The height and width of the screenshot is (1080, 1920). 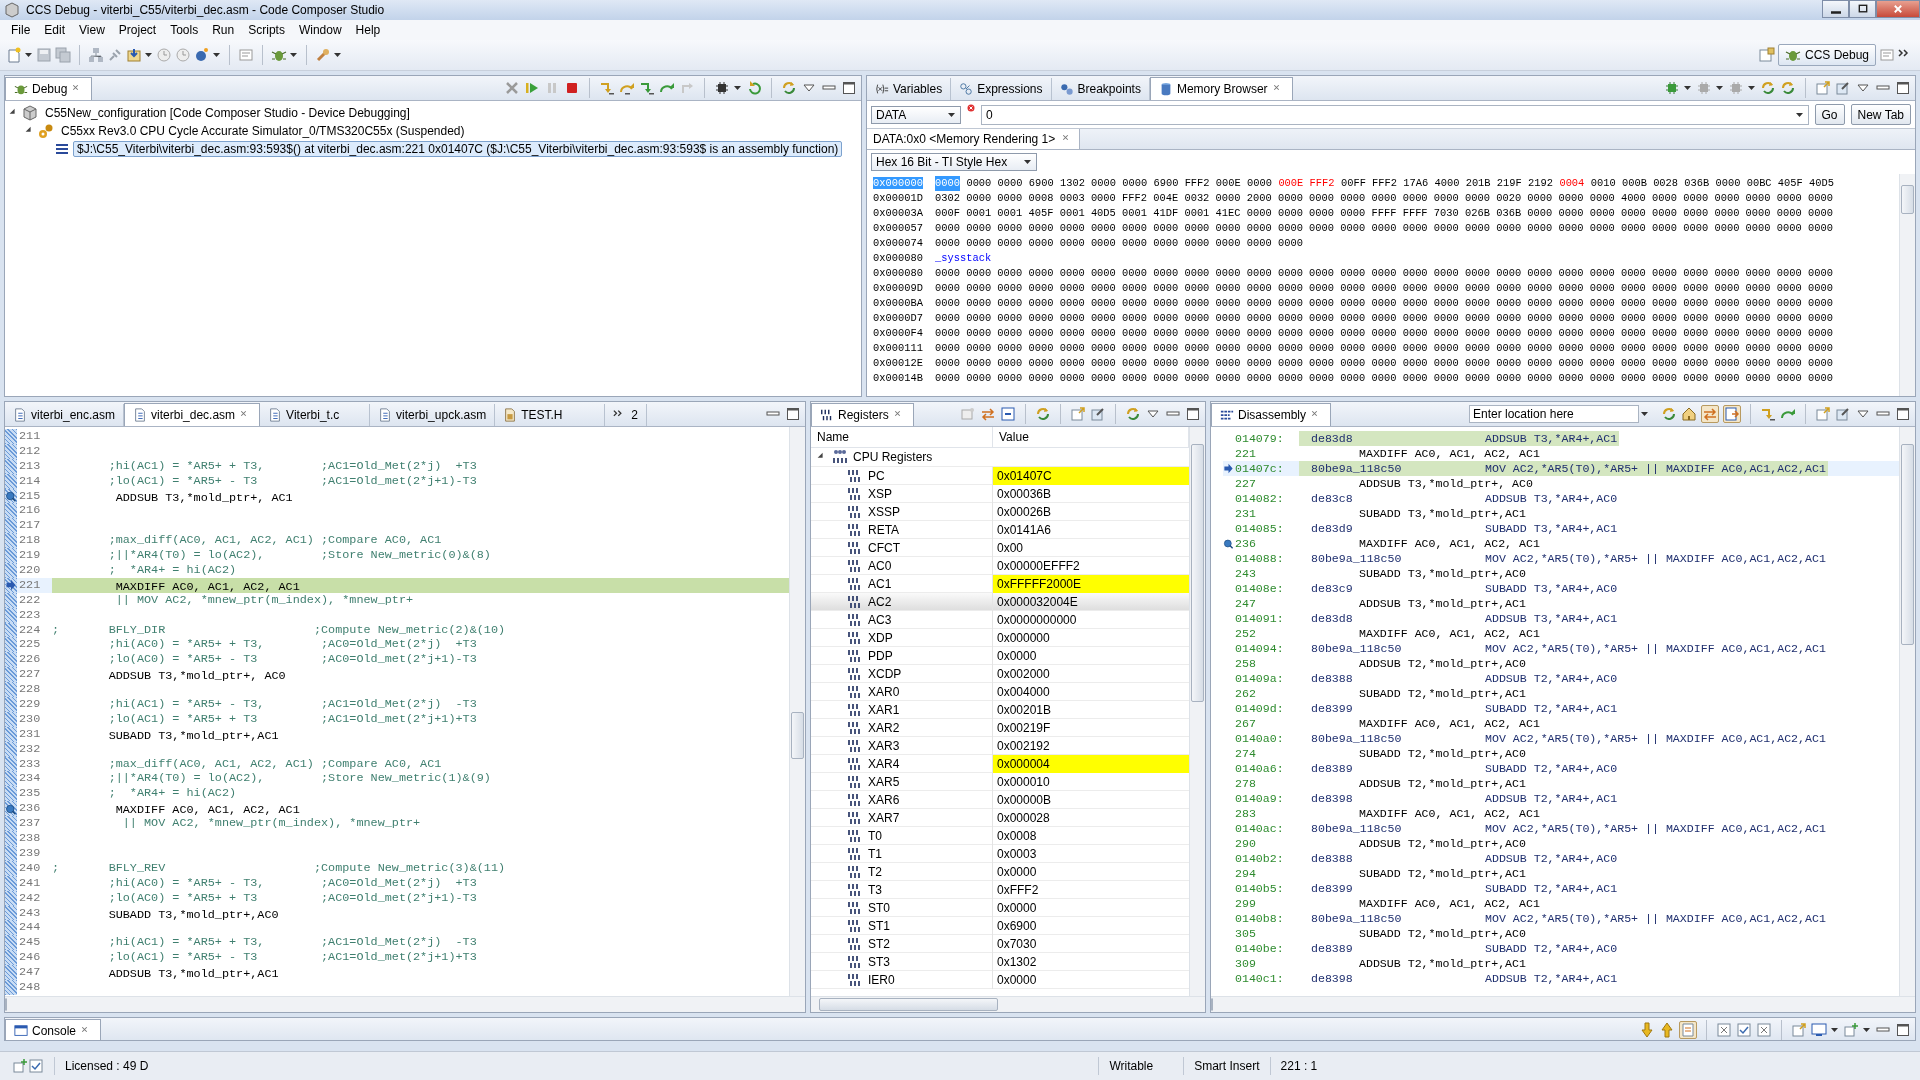 I want to click on restart-icon, so click(x=754, y=88).